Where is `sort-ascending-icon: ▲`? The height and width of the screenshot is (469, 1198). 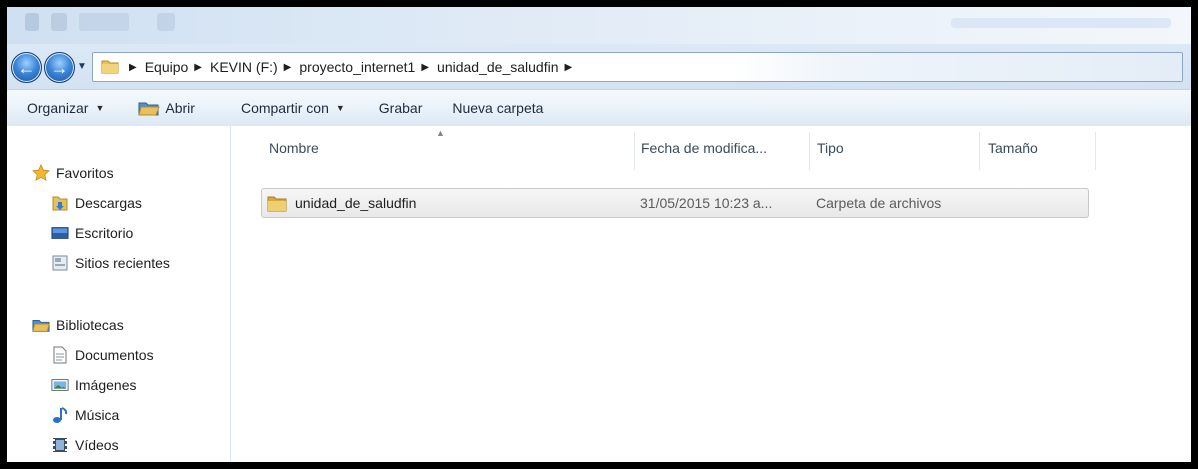
sort-ascending-icon: ▲ is located at coordinates (440, 133).